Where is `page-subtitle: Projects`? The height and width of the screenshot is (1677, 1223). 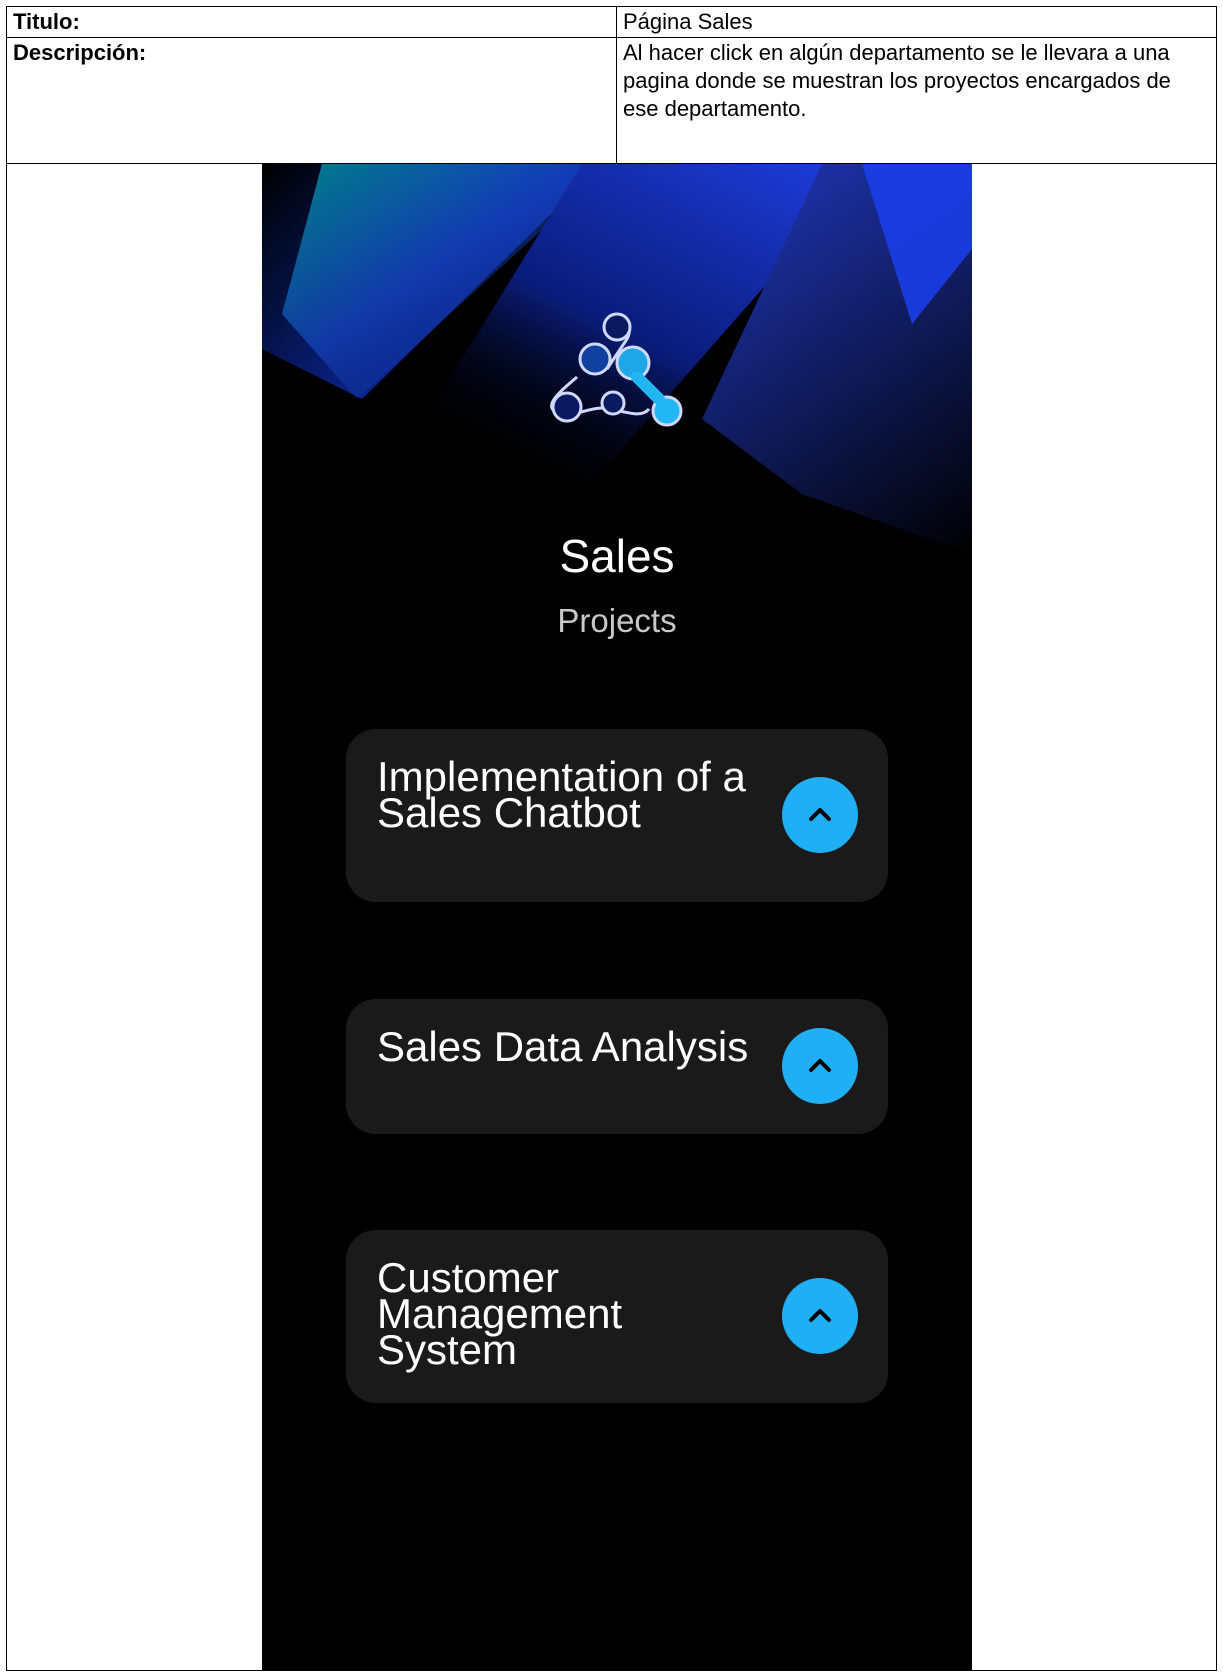
page-subtitle: Projects is located at coordinates (617, 620).